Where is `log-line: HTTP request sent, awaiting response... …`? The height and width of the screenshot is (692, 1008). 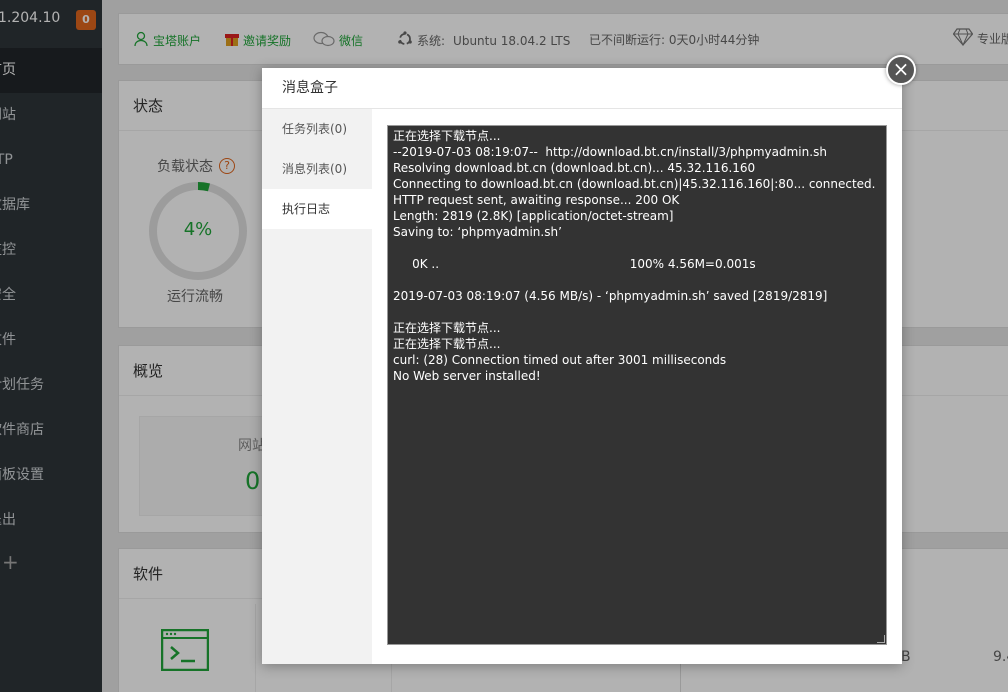
log-line: HTTP request sent, awaiting response... … is located at coordinates (536, 200).